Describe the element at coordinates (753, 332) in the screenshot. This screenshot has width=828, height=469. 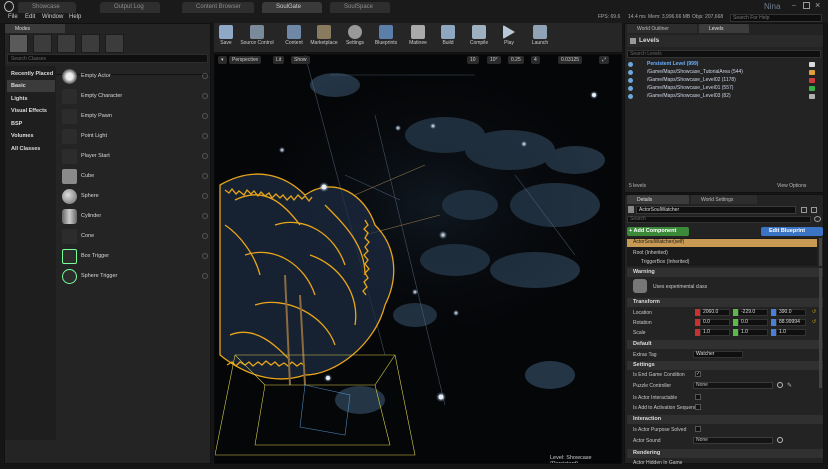
I see `scale-y-field: 1.0` at that location.